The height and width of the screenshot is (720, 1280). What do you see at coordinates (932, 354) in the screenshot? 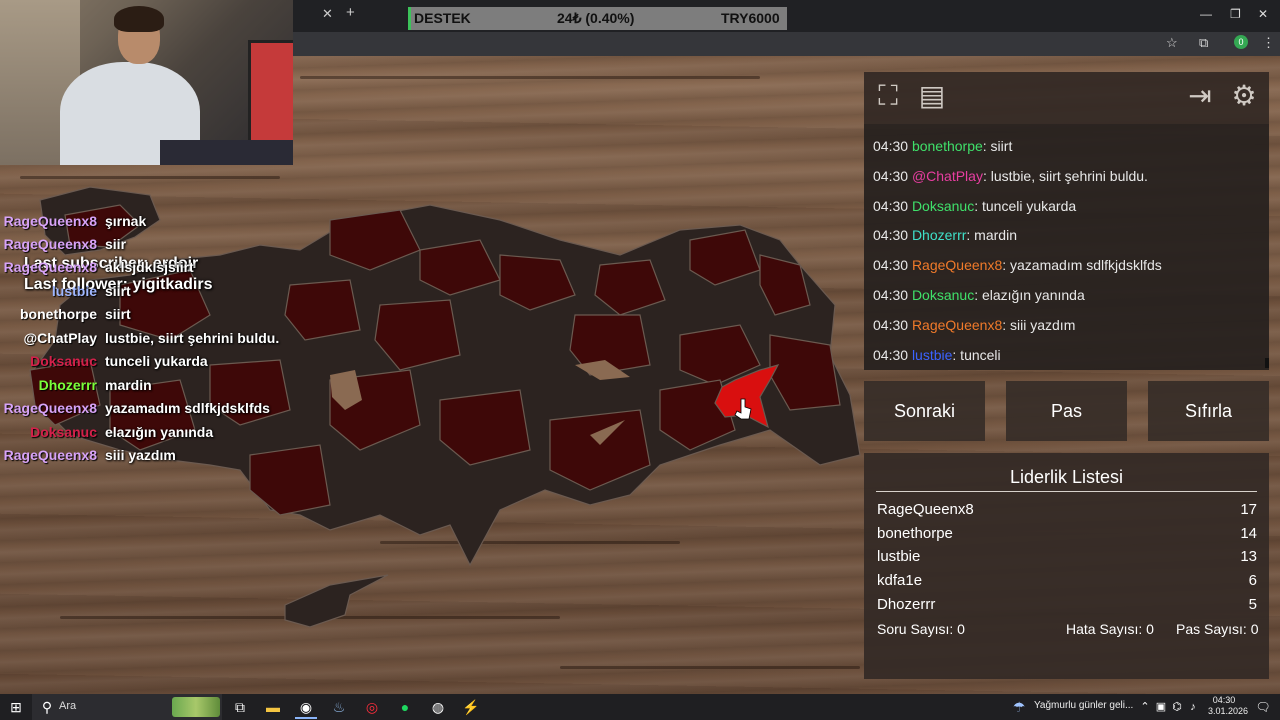
I see `chat-username: lustbie` at bounding box center [932, 354].